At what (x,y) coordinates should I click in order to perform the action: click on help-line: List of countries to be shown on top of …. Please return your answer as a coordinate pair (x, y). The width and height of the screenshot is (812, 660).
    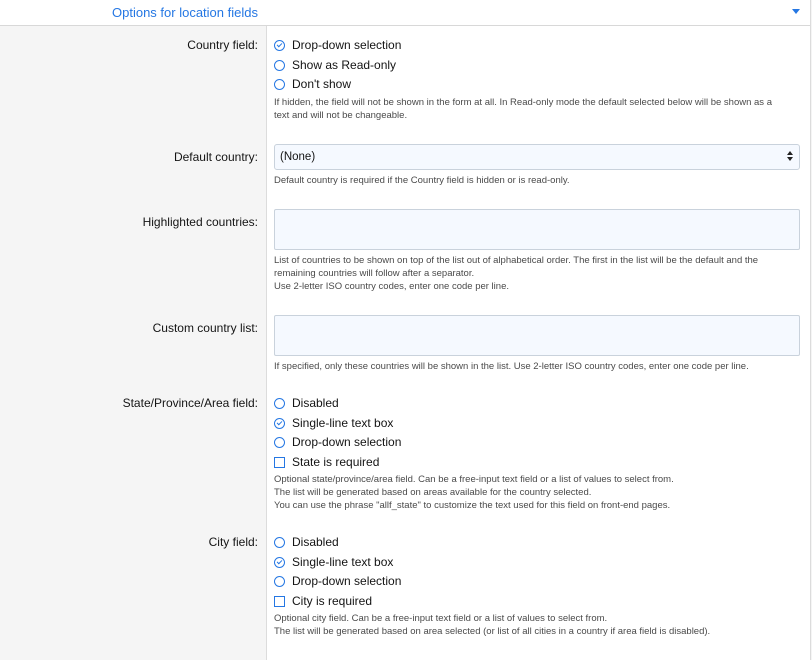
    Looking at the image, I should click on (516, 260).